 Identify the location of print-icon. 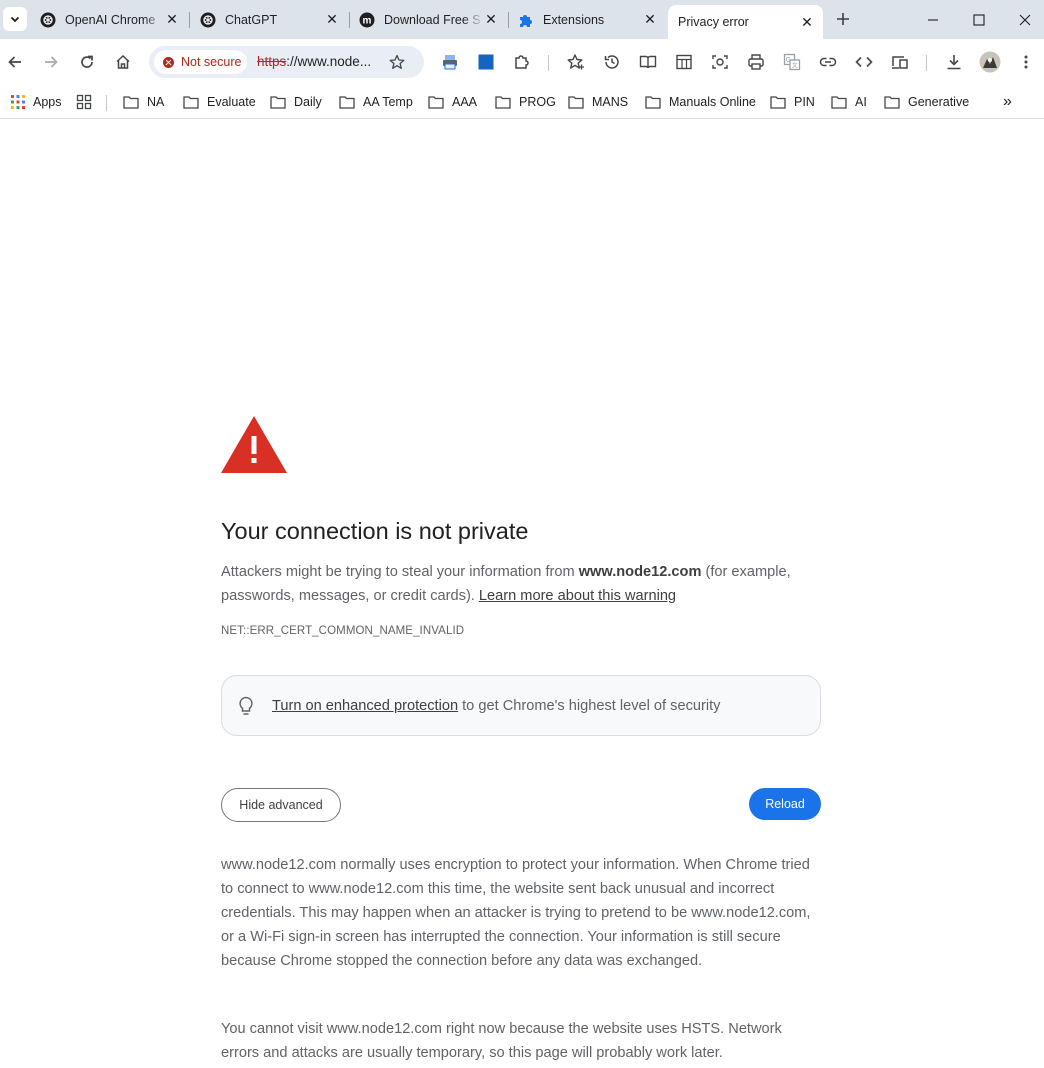
(756, 62).